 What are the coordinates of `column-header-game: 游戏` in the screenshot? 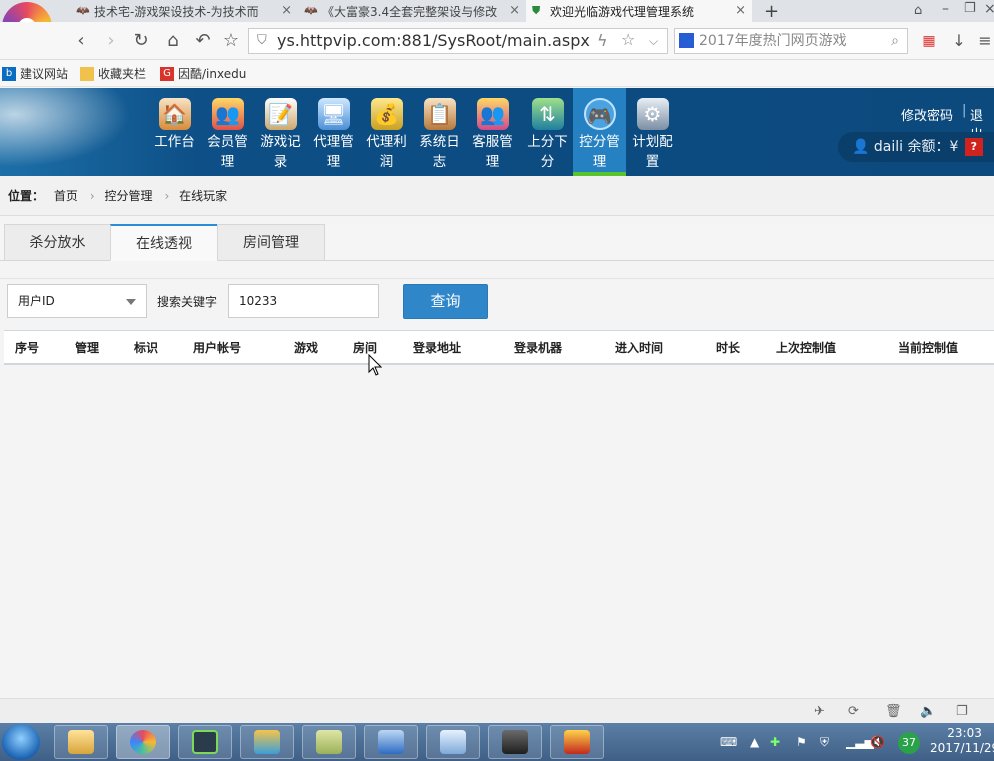 It's located at (306, 348).